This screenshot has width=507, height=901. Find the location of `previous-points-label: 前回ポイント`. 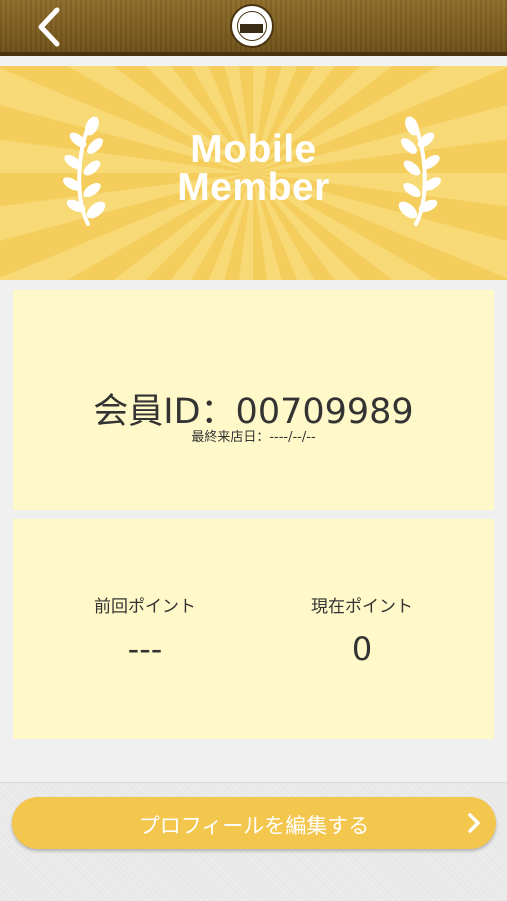

previous-points-label: 前回ポイント is located at coordinates (145, 607).